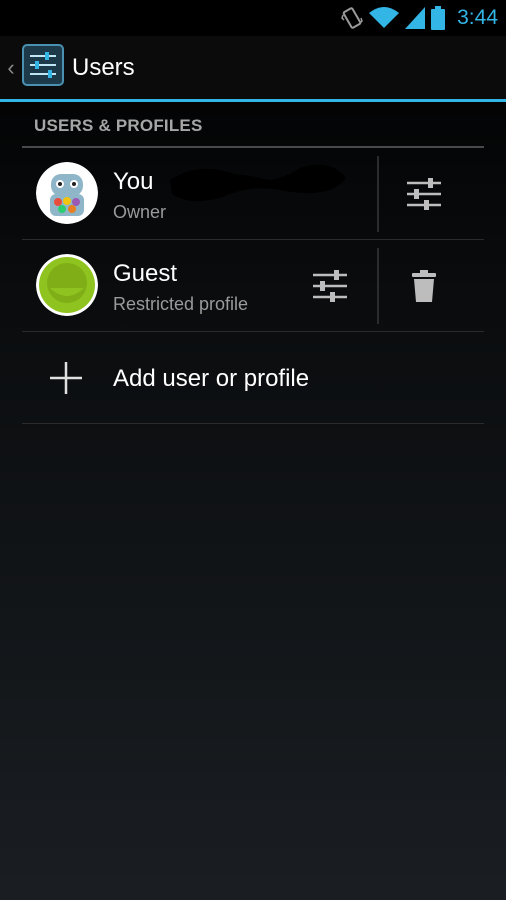 Image resolution: width=506 pixels, height=900 pixels. Describe the element at coordinates (67, 285) in the screenshot. I see `guest-avatar-icon` at that location.